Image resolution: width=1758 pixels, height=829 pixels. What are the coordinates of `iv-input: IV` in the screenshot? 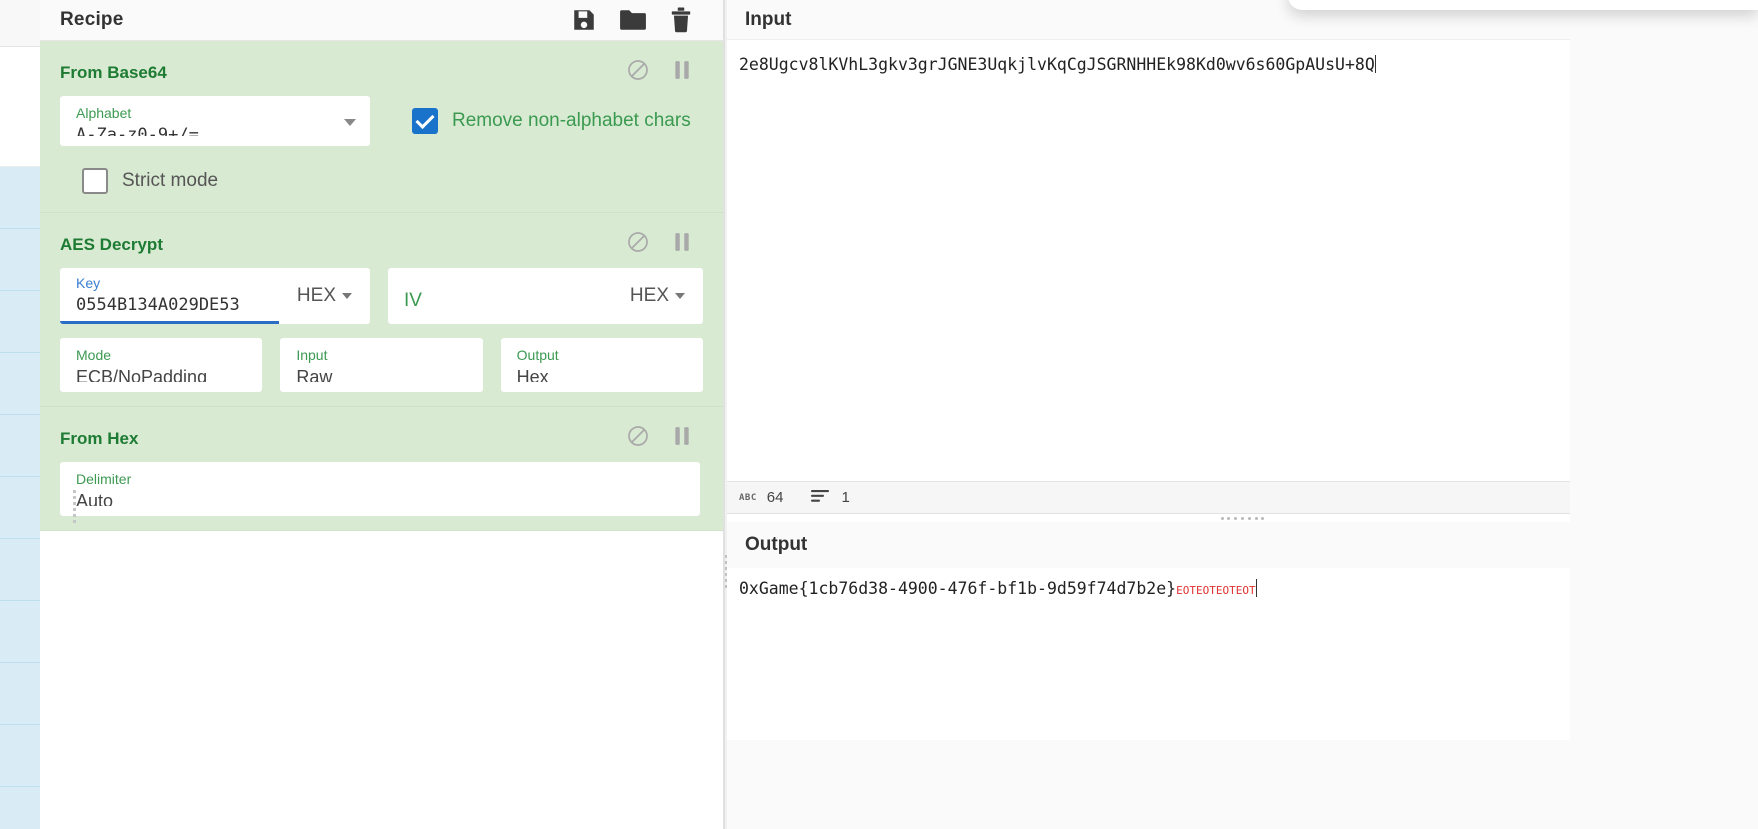 It's located at (505, 296).